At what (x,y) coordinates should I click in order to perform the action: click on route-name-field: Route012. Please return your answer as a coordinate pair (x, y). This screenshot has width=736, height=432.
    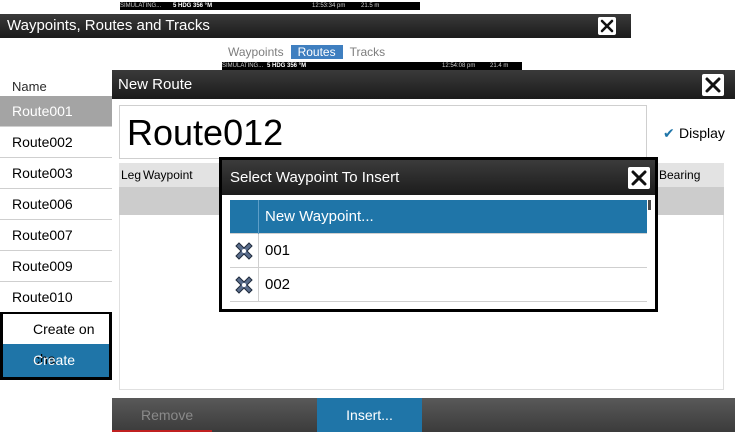
    Looking at the image, I should click on (383, 132).